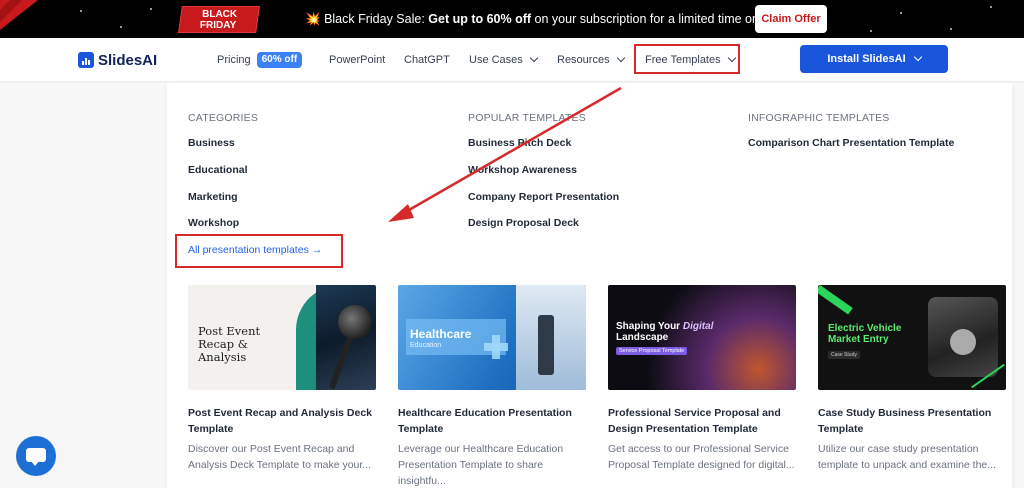  Describe the element at coordinates (665, 332) in the screenshot. I see `thumbnail-title: Shaping Your Digital Landscape` at that location.